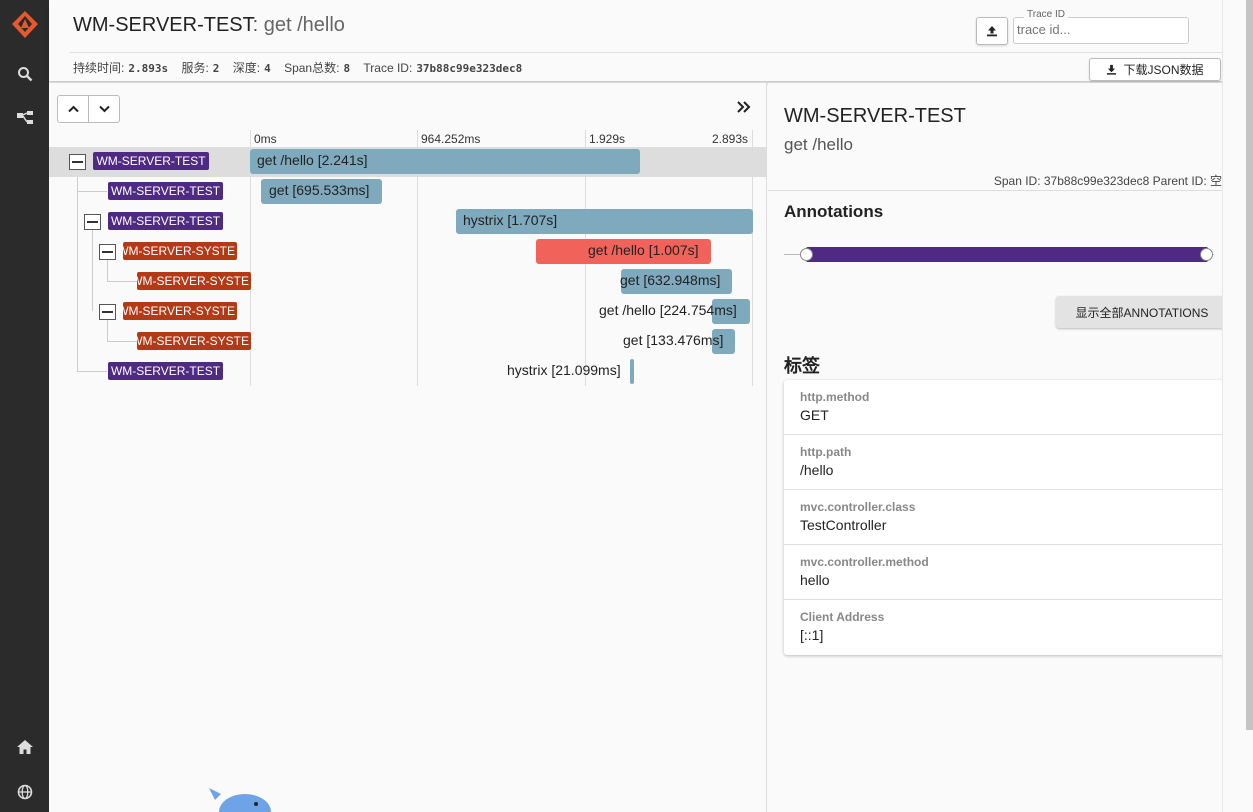 This screenshot has width=1253, height=812. Describe the element at coordinates (501, 138) in the screenshot. I see `time-axis: 0ms 964.252ms 1.929s 2.893s` at that location.